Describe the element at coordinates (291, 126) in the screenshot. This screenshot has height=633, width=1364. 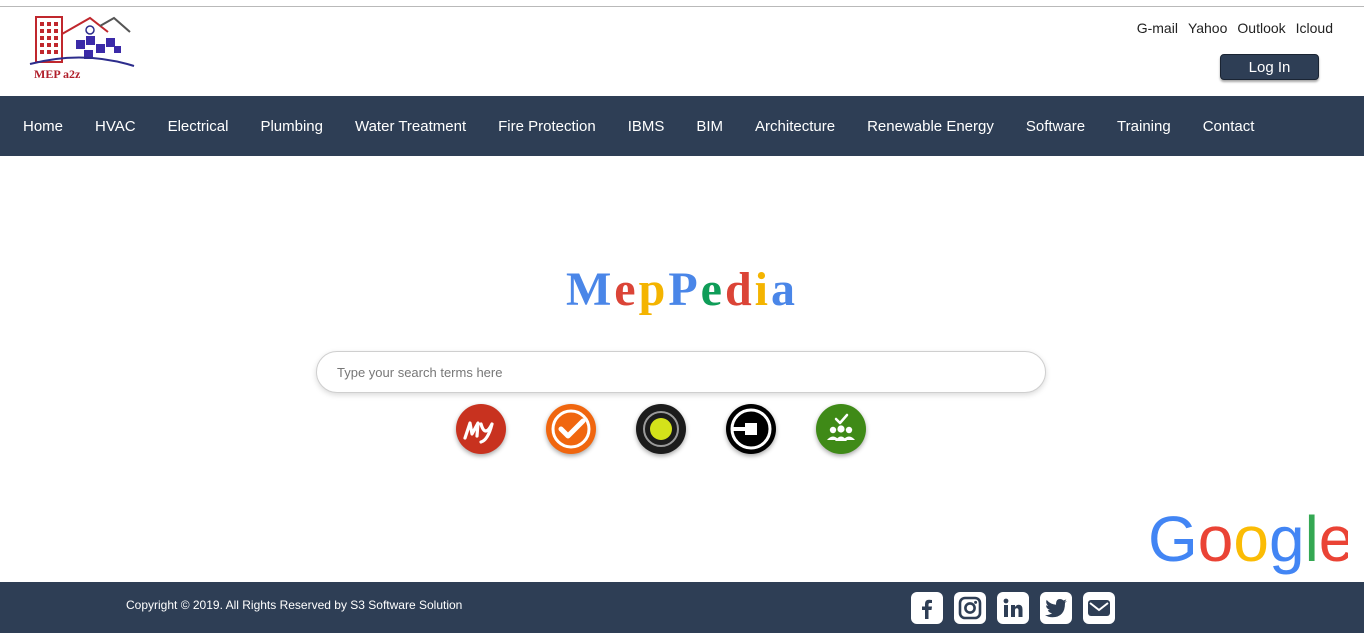
I see `nav-item-plumbing: Plumbing` at that location.